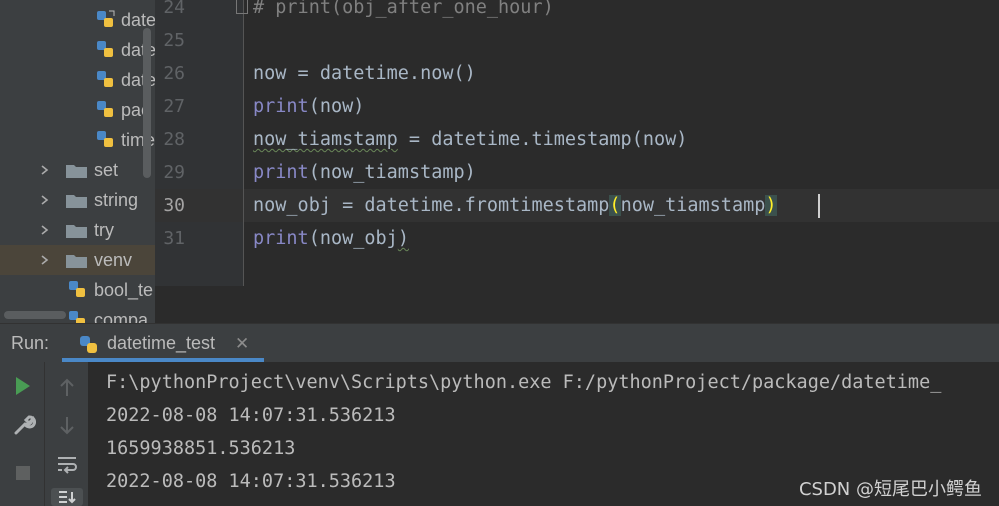 The width and height of the screenshot is (999, 506). Describe the element at coordinates (174, 106) in the screenshot. I see `line-number: 27` at that location.